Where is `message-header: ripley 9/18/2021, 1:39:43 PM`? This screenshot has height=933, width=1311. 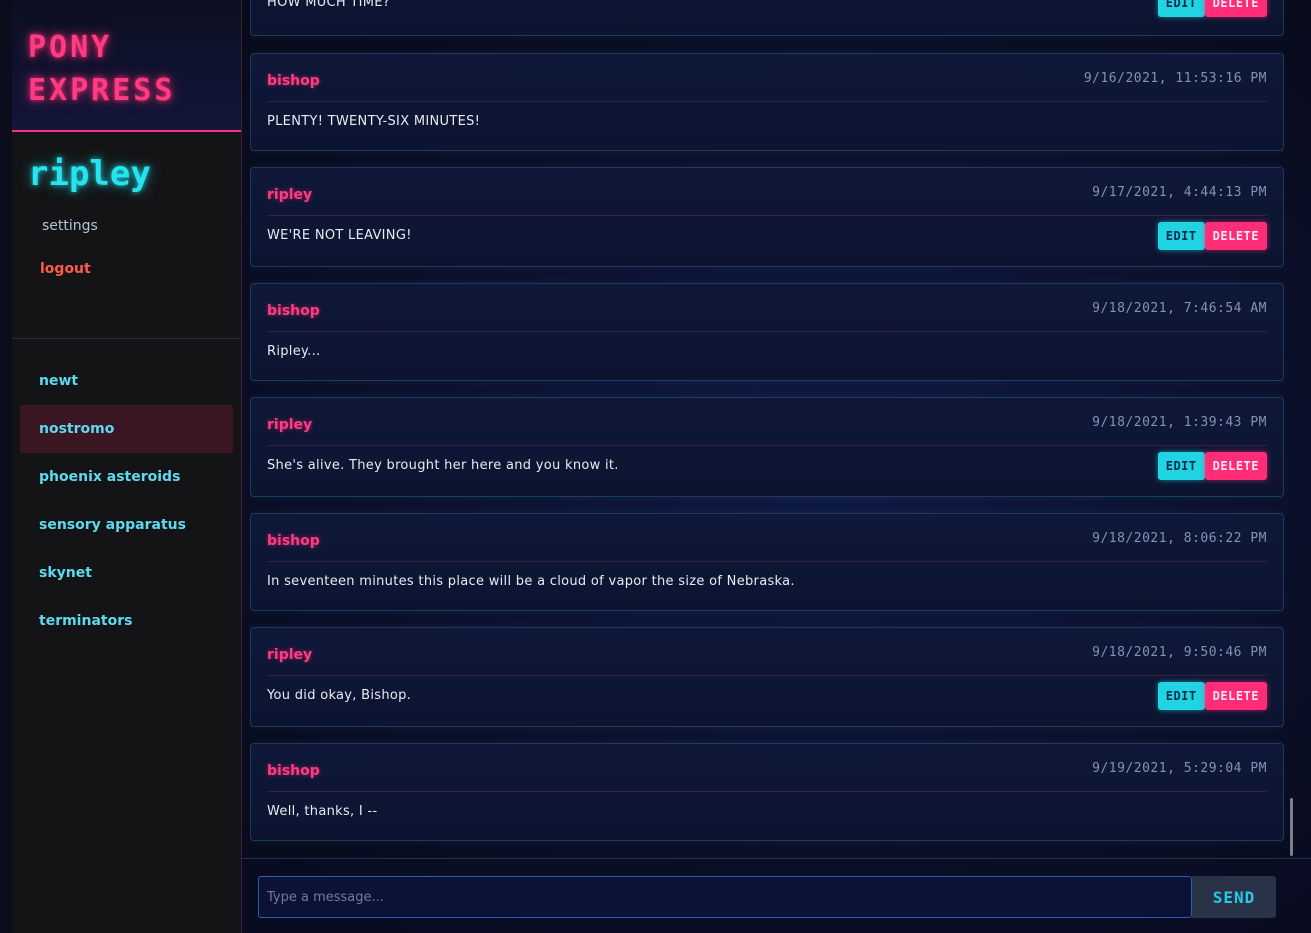
message-header: ripley 9/18/2021, 1:39:43 PM is located at coordinates (767, 422).